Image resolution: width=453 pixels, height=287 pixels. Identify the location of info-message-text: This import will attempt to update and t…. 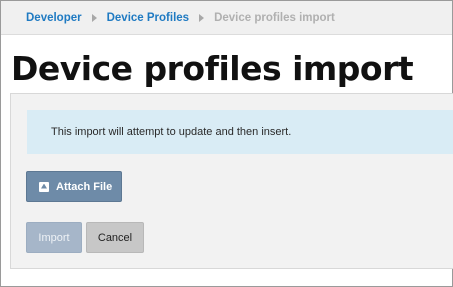
(171, 132).